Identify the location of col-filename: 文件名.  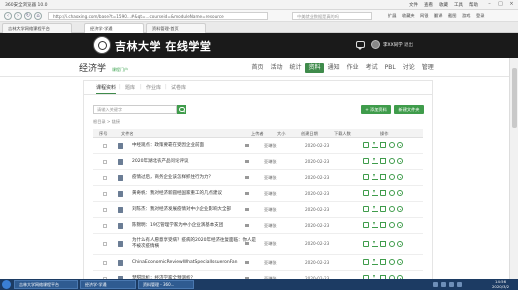
(127, 134).